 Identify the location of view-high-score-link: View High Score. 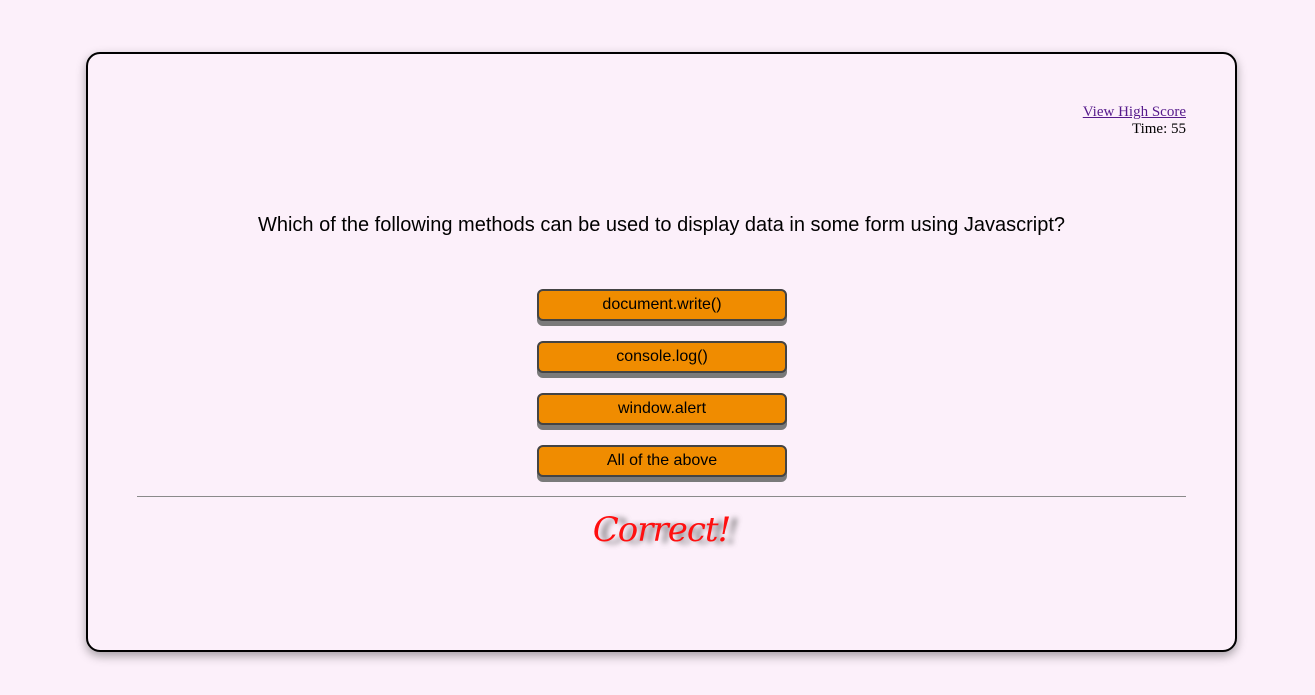
(1134, 112).